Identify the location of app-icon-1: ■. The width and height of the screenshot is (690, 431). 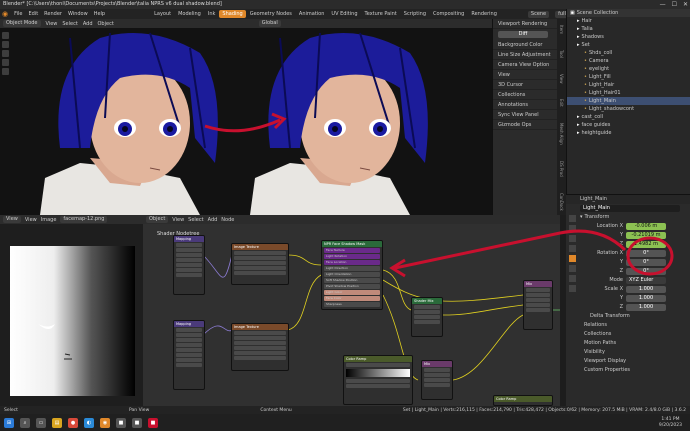
(121, 422).